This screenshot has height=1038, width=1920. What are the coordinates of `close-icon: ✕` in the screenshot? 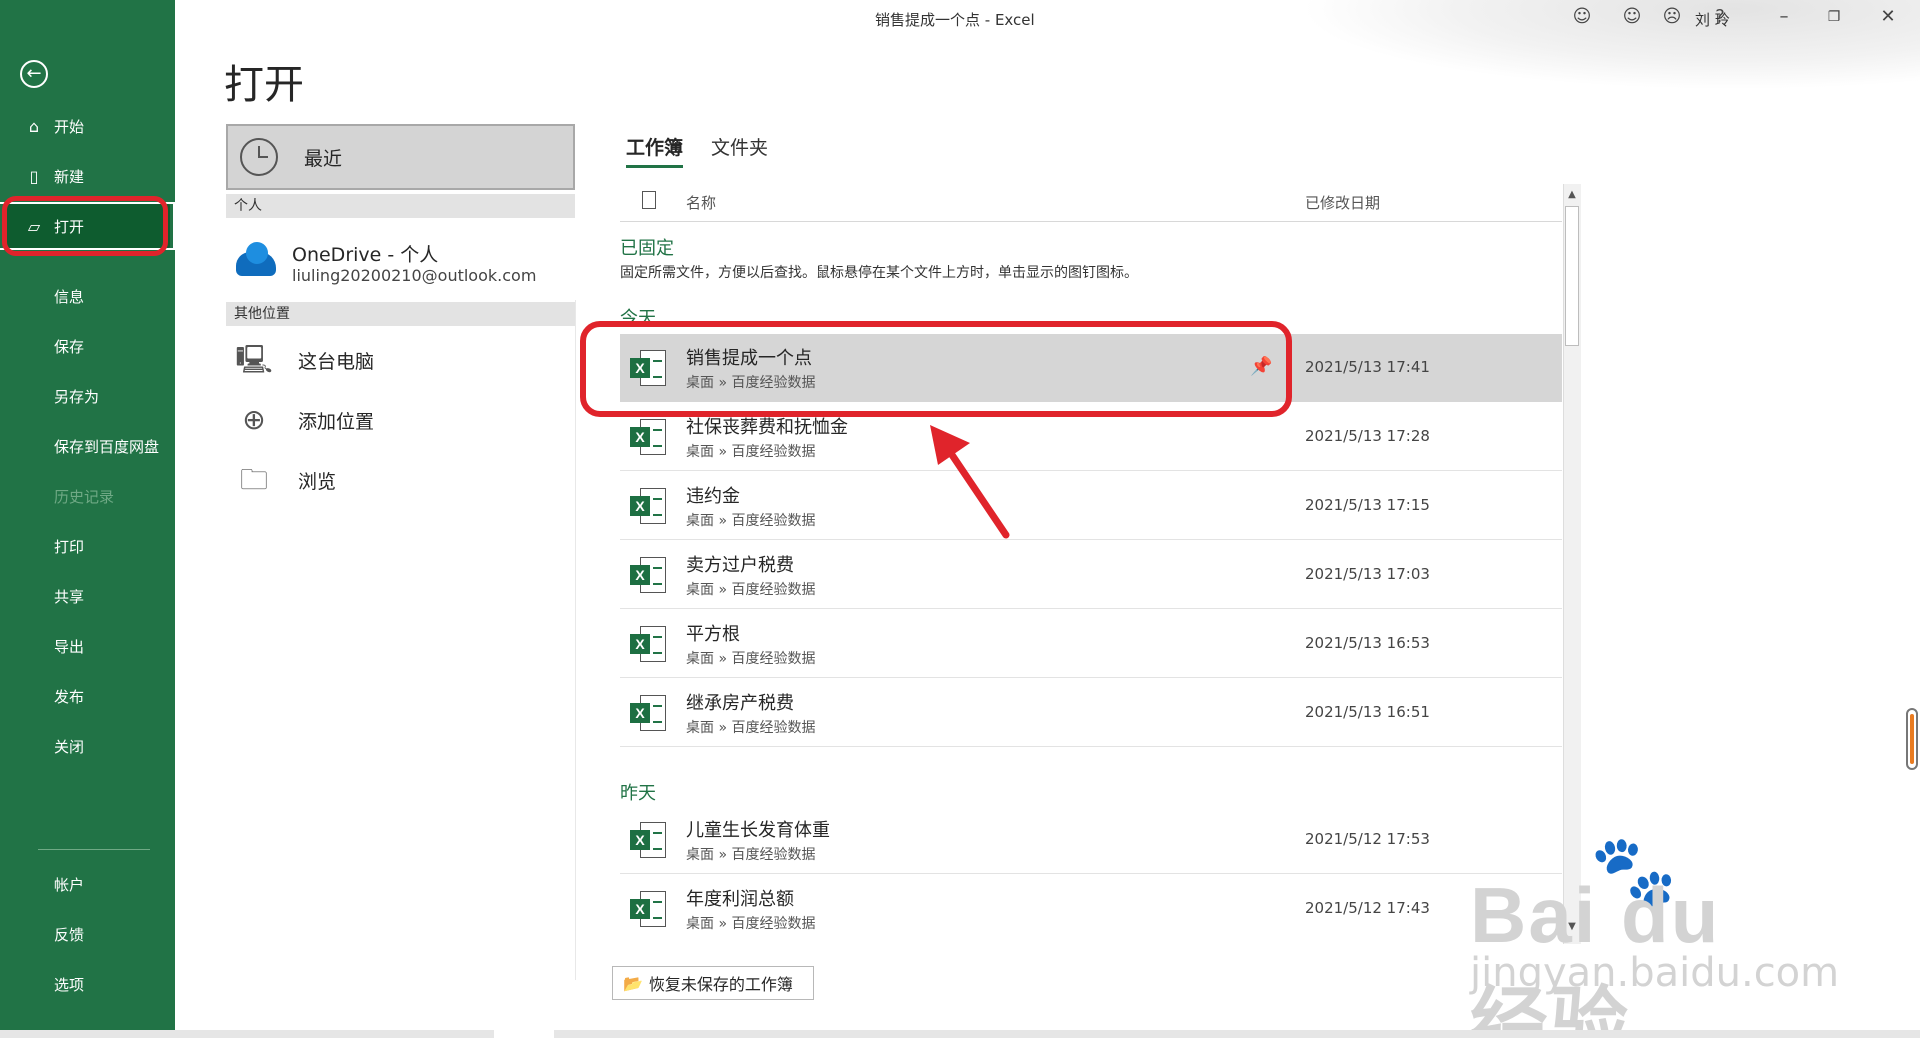 It's located at (1888, 16).